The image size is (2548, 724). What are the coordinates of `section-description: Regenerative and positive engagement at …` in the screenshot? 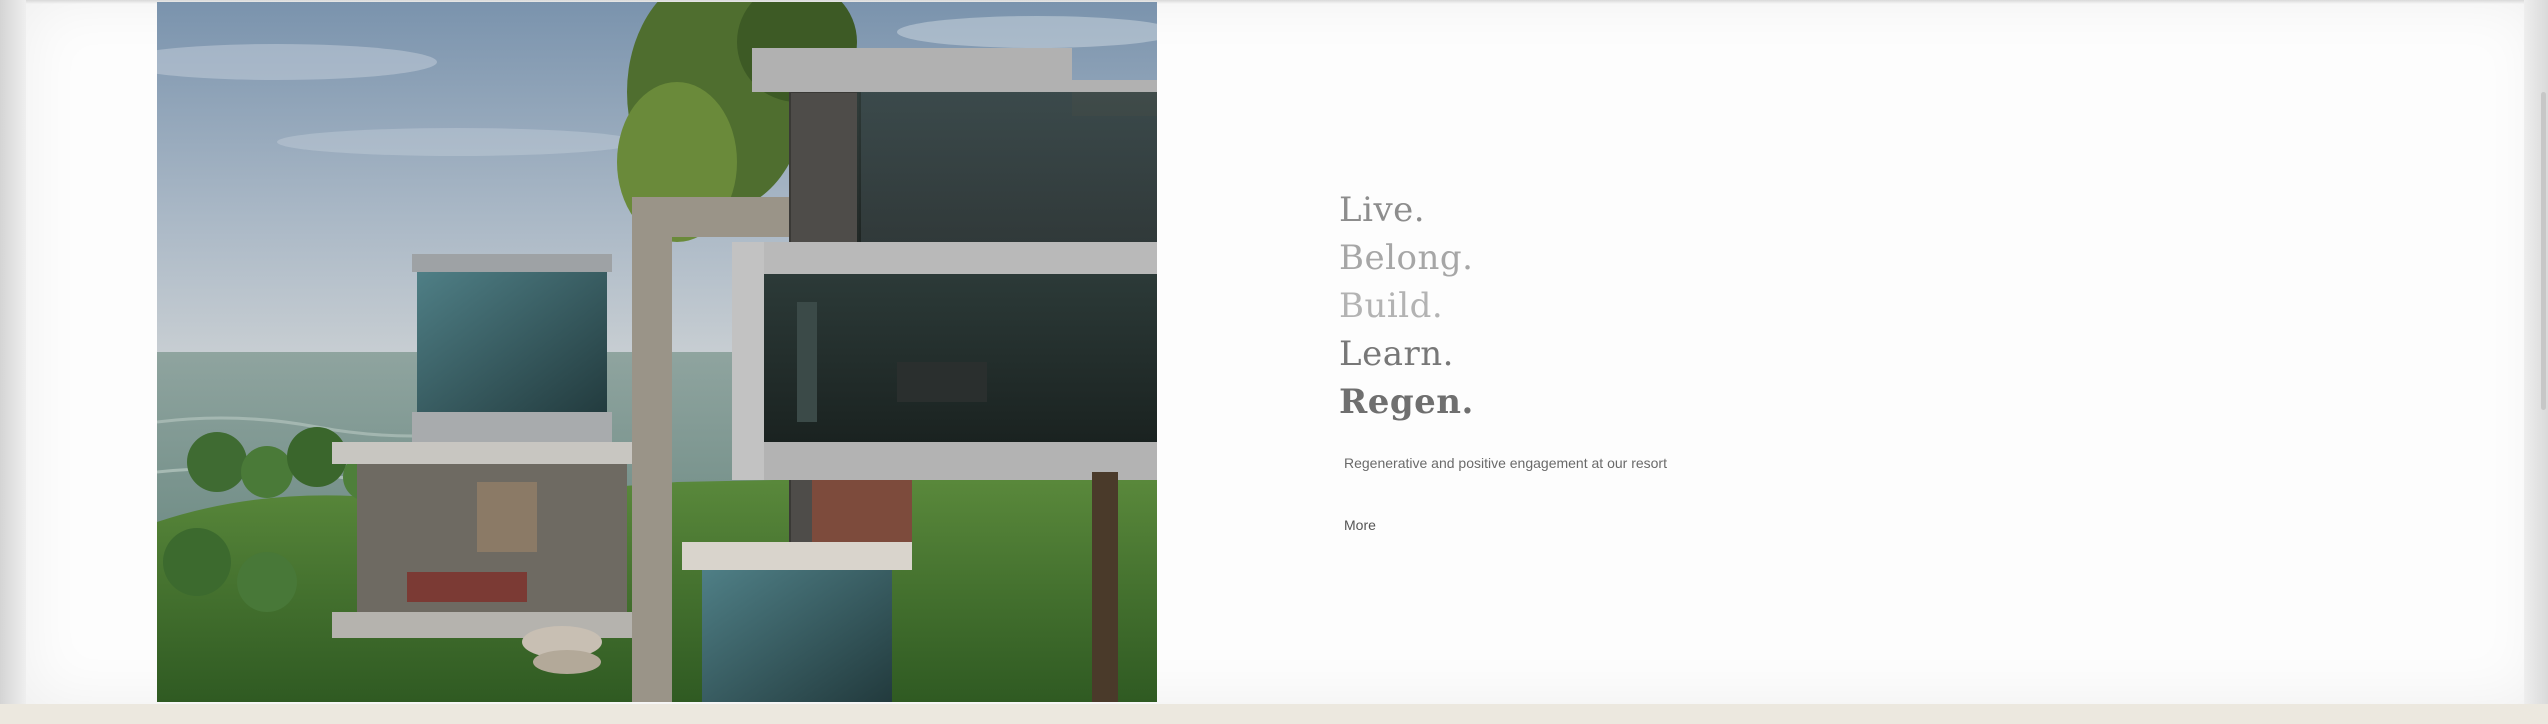 It's located at (1505, 463).